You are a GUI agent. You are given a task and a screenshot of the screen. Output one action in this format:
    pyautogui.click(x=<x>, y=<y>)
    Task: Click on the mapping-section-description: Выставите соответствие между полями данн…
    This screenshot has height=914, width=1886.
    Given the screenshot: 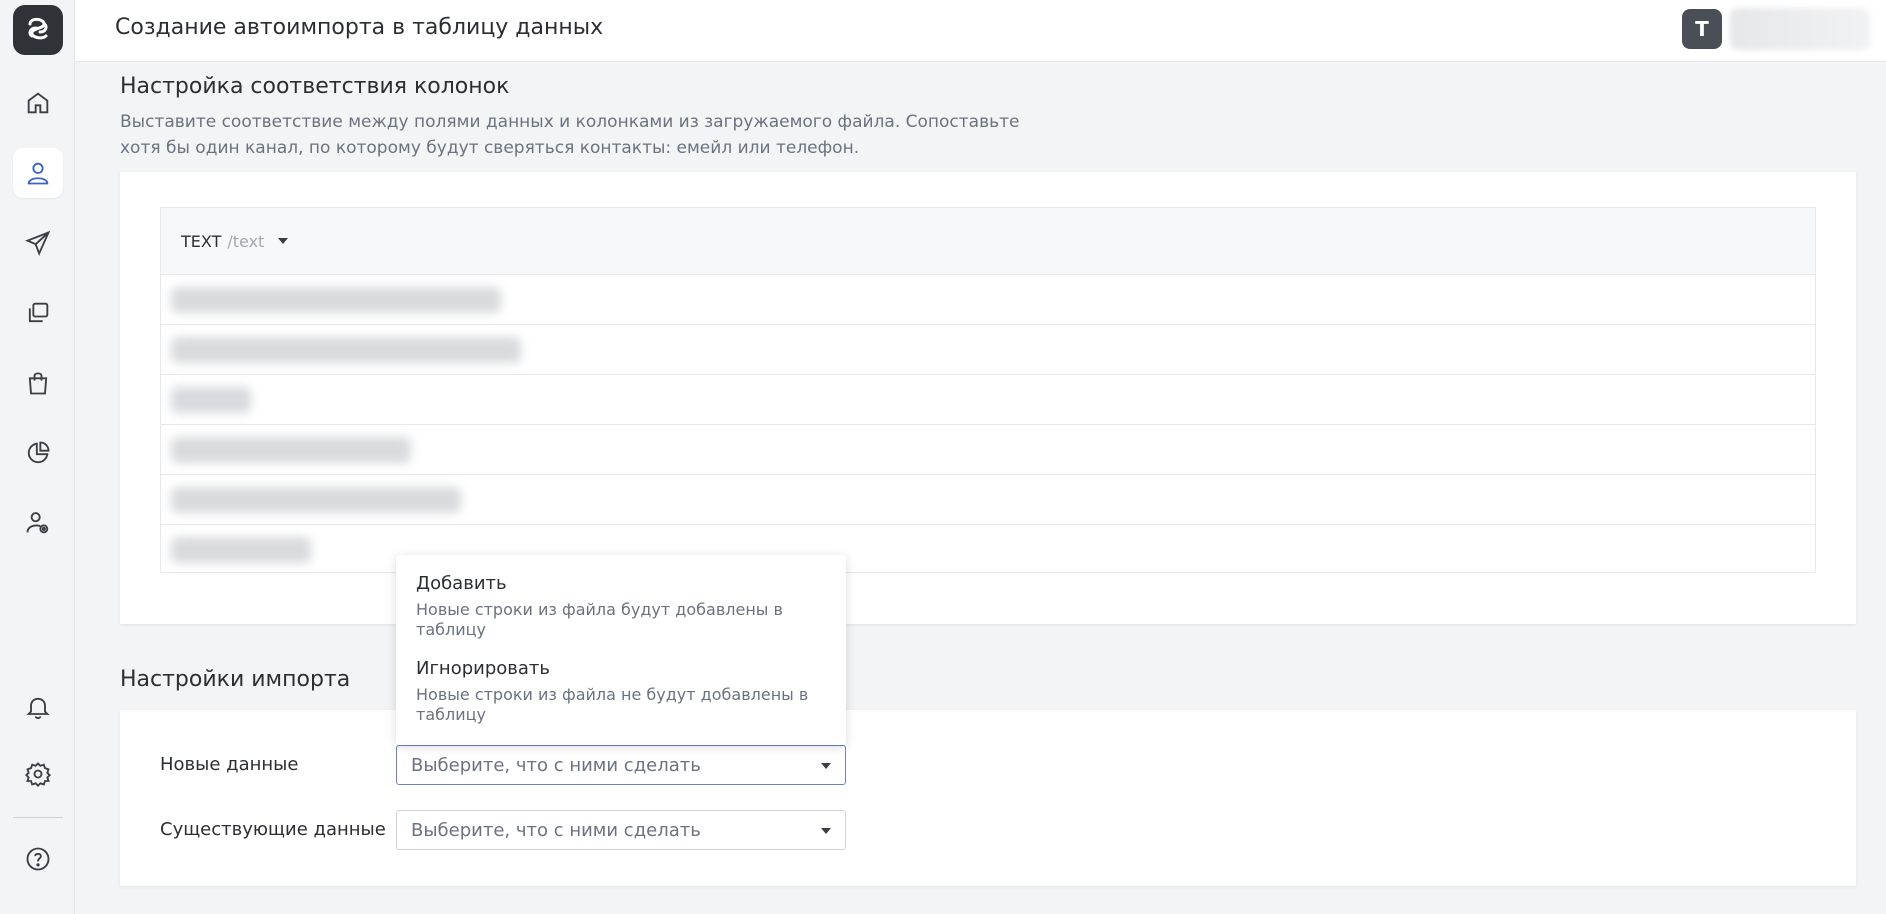 What is the action you would take?
    pyautogui.click(x=570, y=135)
    